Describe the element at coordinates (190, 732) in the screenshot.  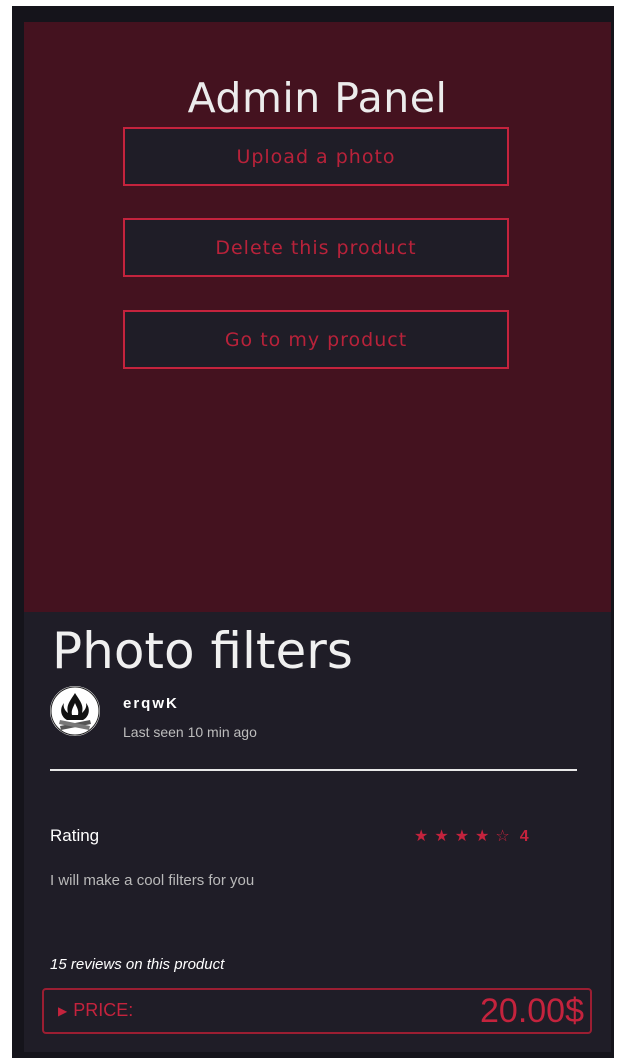
I see `seller-last-seen: Last seen 10 min ago` at that location.